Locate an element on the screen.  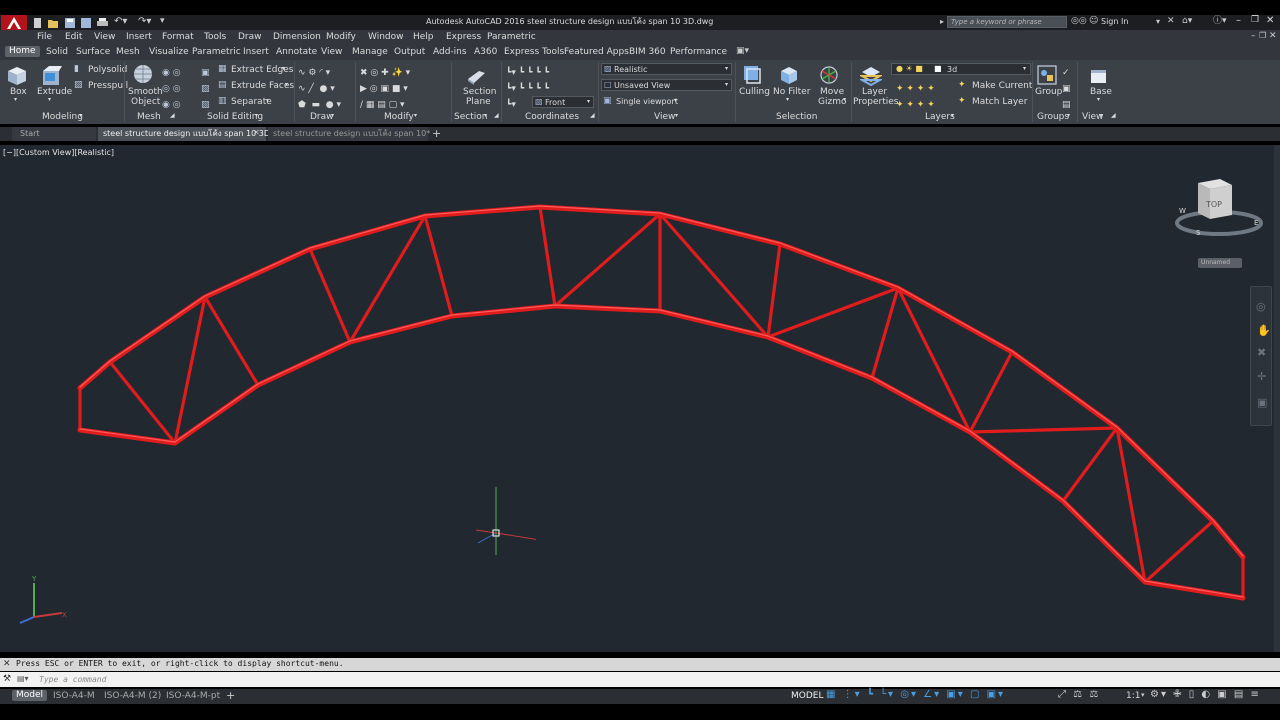
quick-access-new-icon is located at coordinates (37, 23).